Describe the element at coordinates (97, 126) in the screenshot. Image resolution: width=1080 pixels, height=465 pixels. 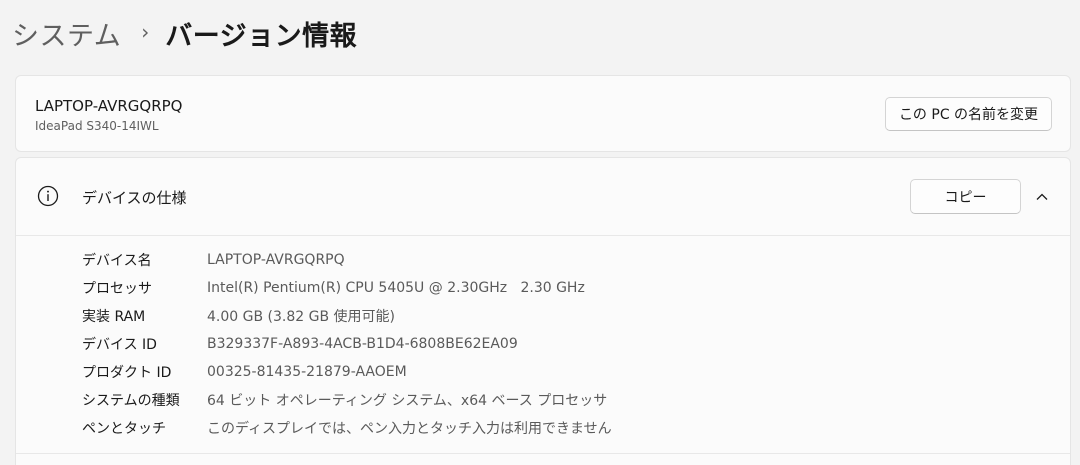
I see `device-model: IdeaPad S340-14IWL` at that location.